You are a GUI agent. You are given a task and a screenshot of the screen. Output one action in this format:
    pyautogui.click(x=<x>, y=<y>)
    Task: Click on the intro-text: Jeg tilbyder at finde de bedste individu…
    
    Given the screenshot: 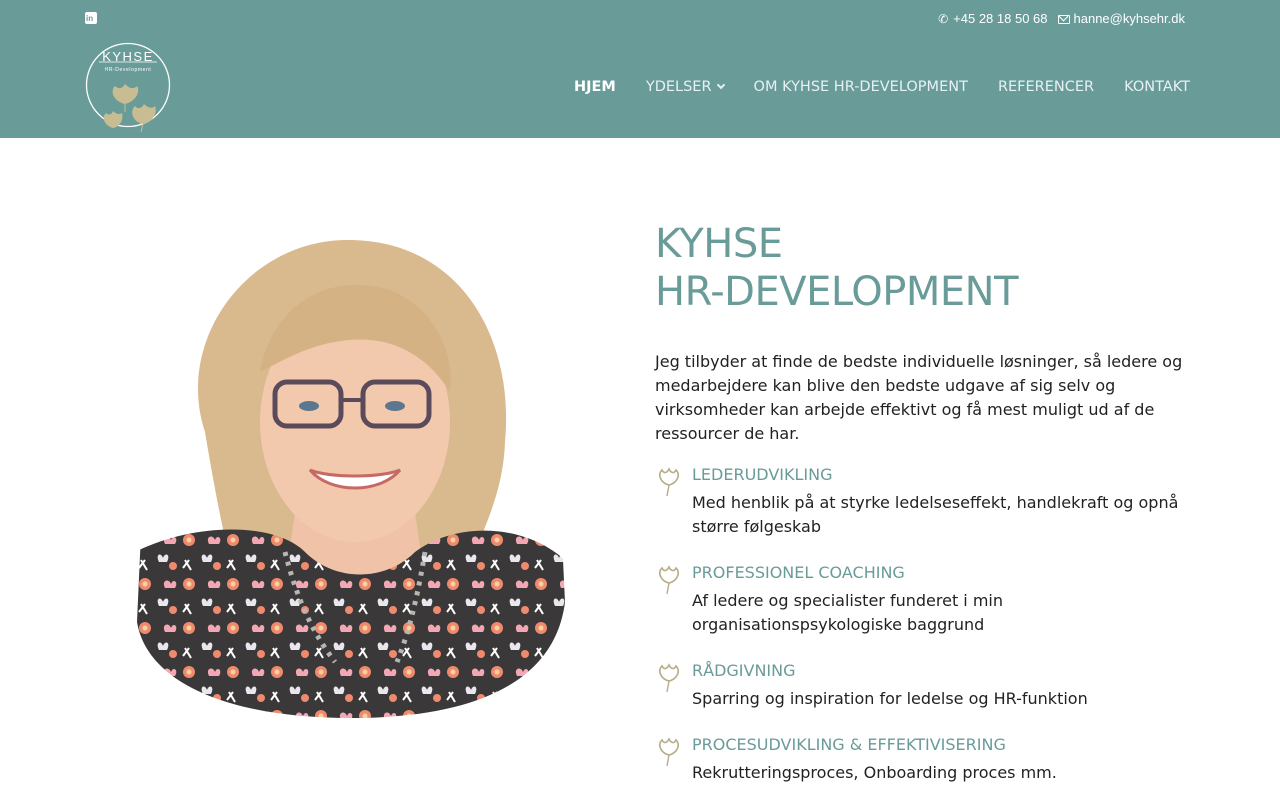 What is the action you would take?
    pyautogui.click(x=919, y=397)
    